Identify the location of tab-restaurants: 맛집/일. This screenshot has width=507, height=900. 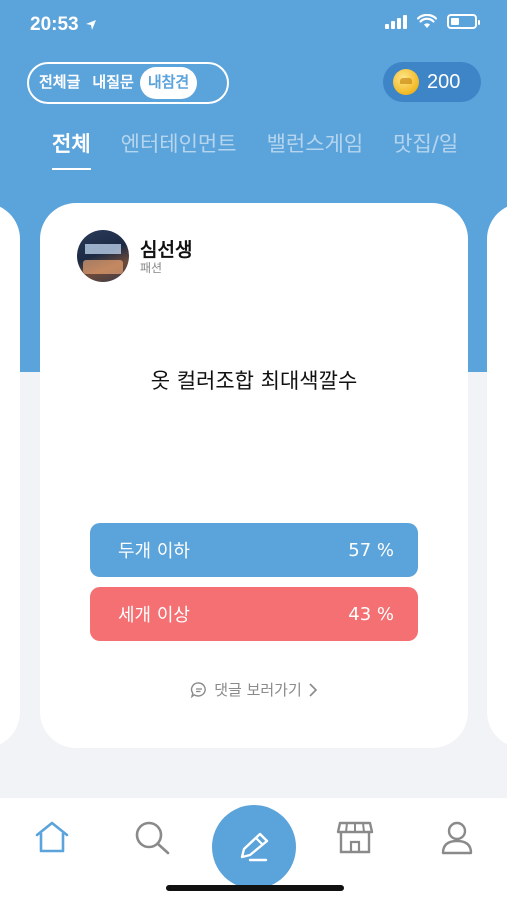
(425, 143).